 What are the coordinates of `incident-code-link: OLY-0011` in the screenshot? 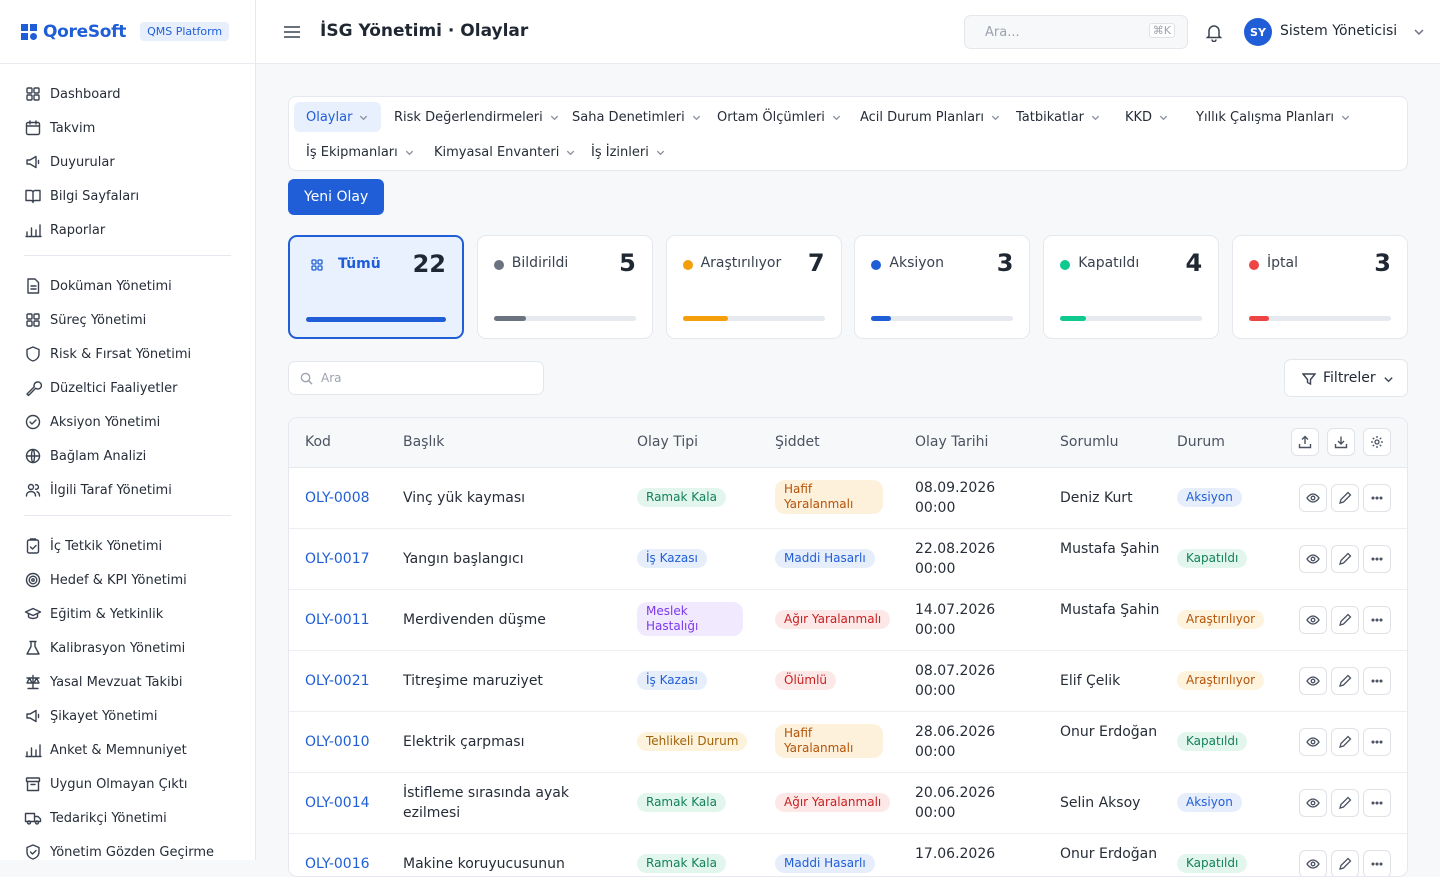 It's located at (340, 620).